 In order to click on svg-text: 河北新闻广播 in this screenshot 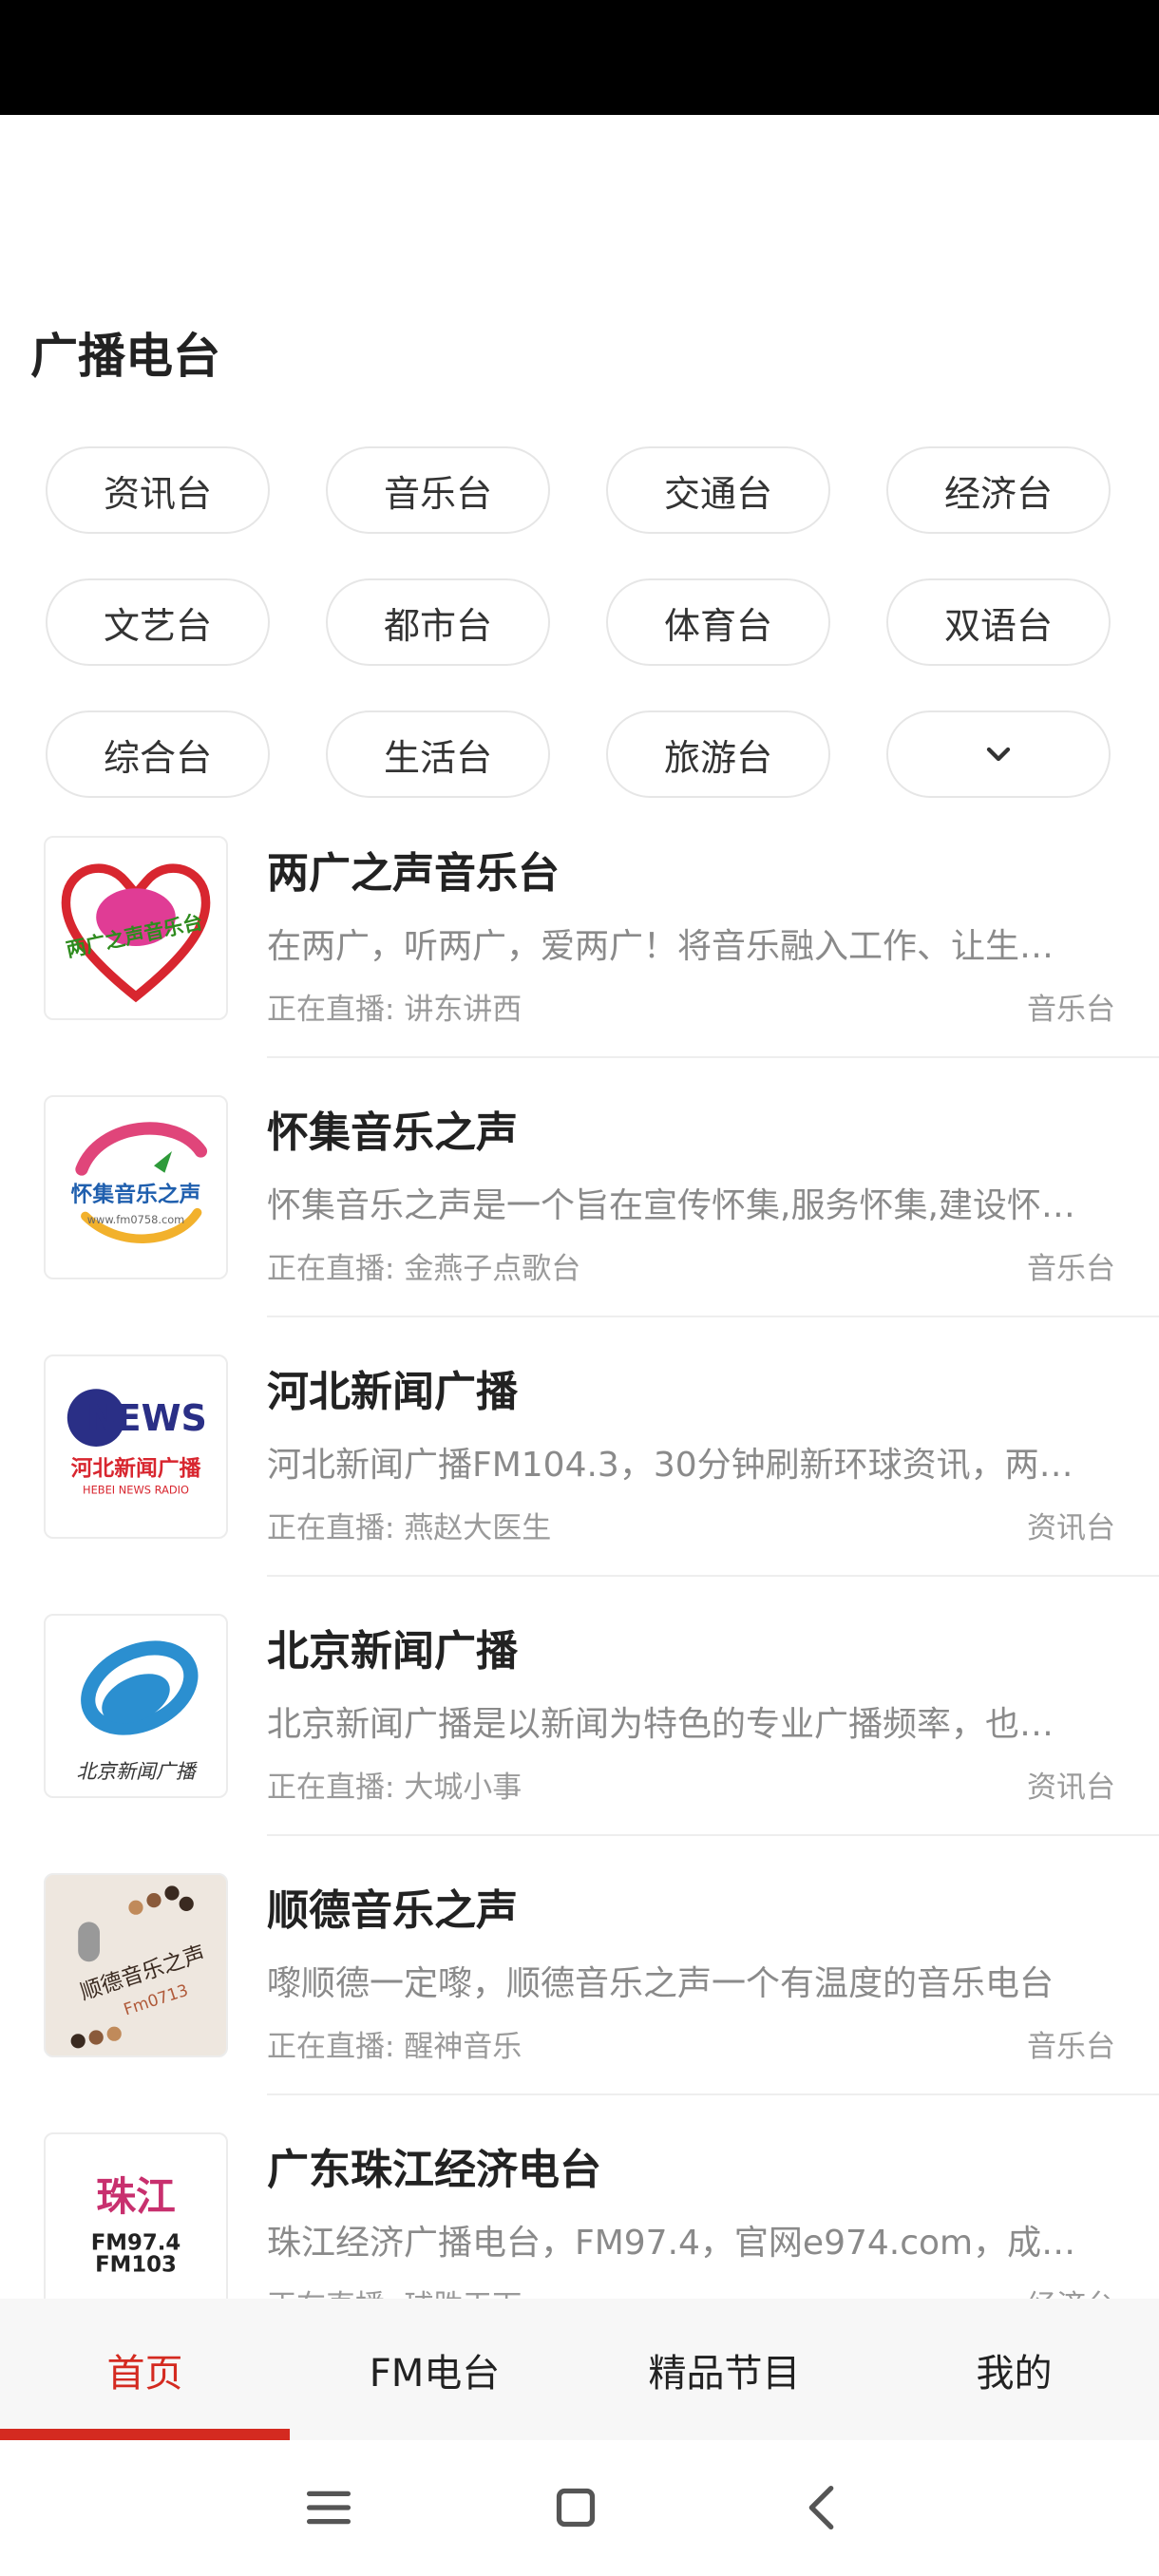, I will do `click(136, 1468)`.